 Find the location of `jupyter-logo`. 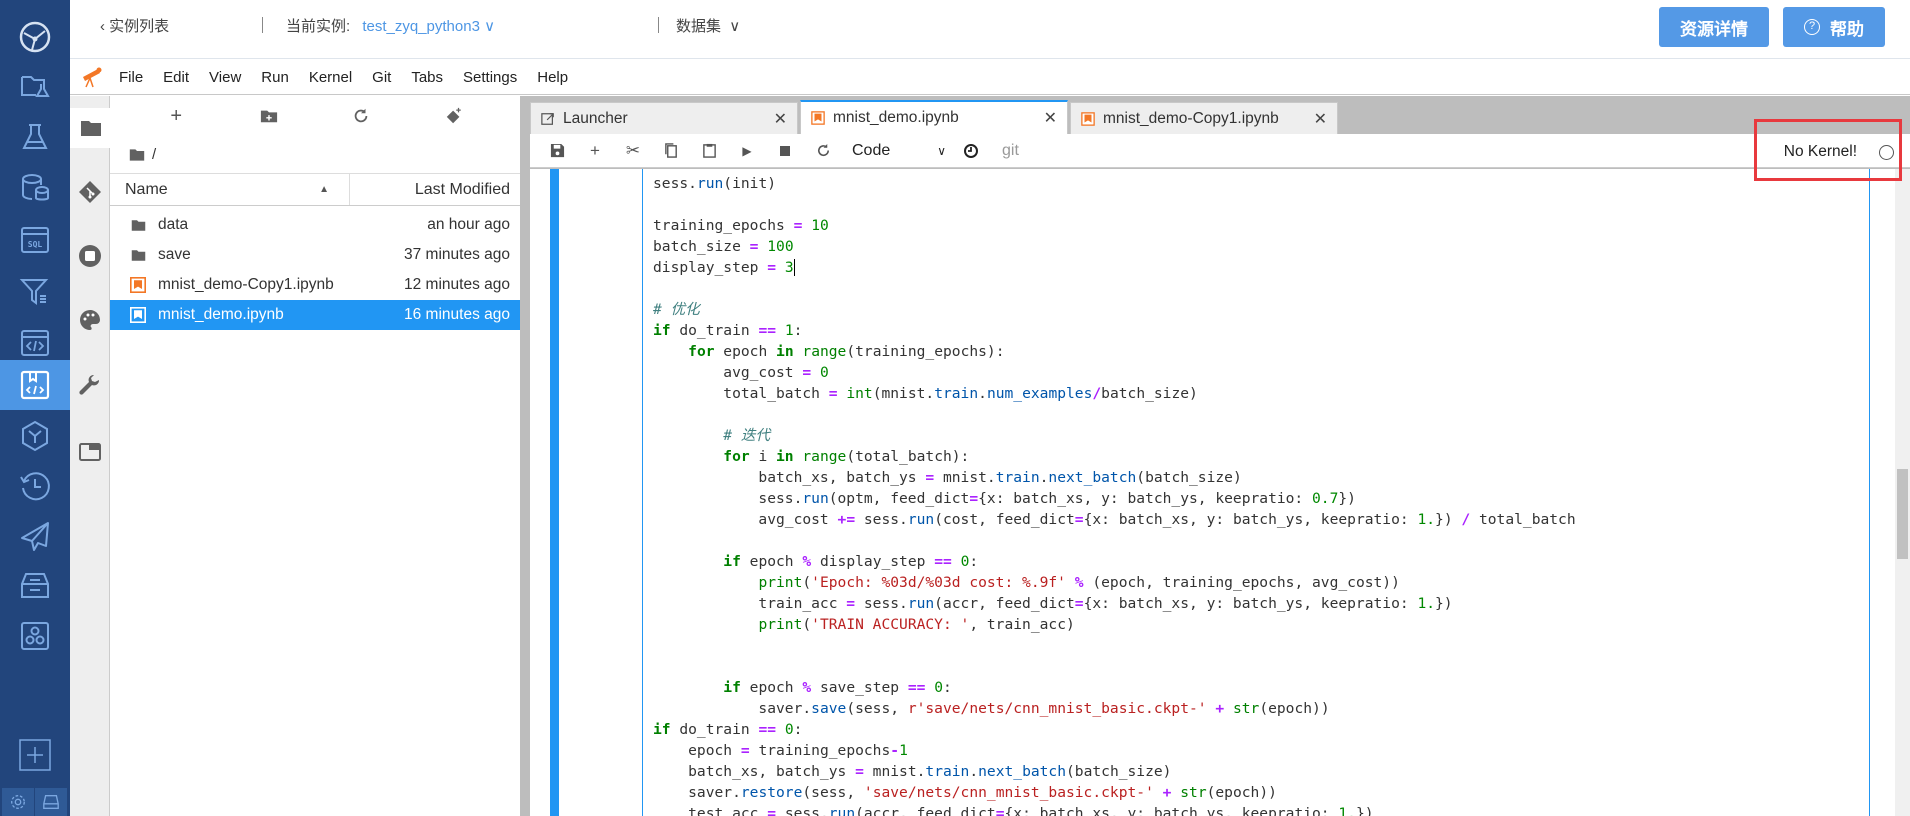

jupyter-logo is located at coordinates (91, 77).